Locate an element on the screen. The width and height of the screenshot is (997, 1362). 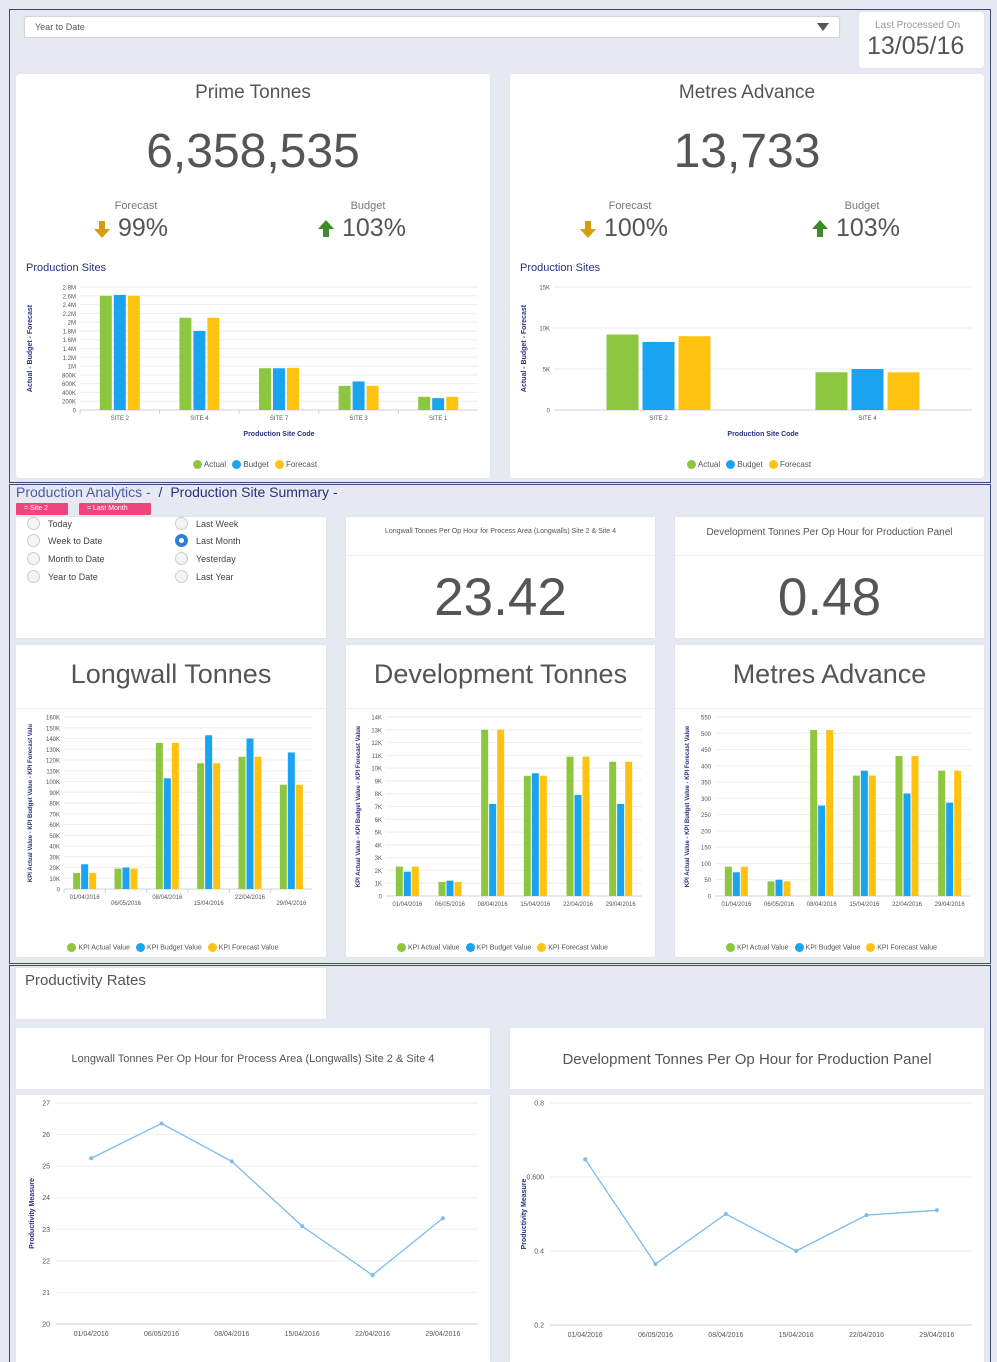
radio-last-year: Last Year is located at coordinates (204, 576).